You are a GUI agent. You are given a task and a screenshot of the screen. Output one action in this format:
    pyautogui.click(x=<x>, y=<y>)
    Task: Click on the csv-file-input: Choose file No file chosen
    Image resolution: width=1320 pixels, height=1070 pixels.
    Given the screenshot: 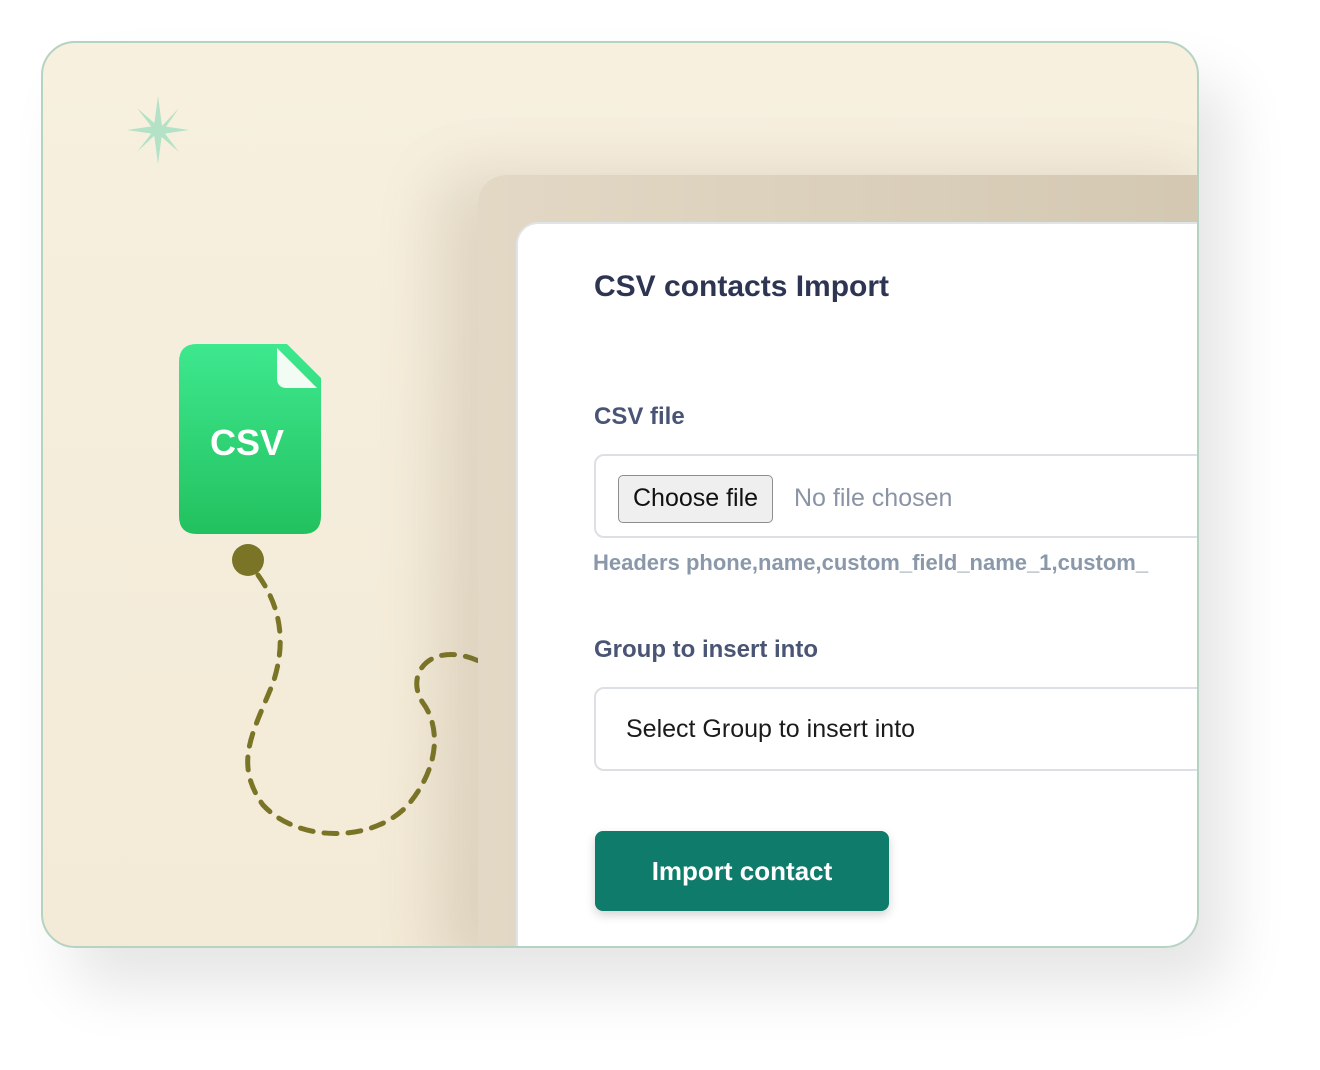 What is the action you would take?
    pyautogui.click(x=895, y=496)
    